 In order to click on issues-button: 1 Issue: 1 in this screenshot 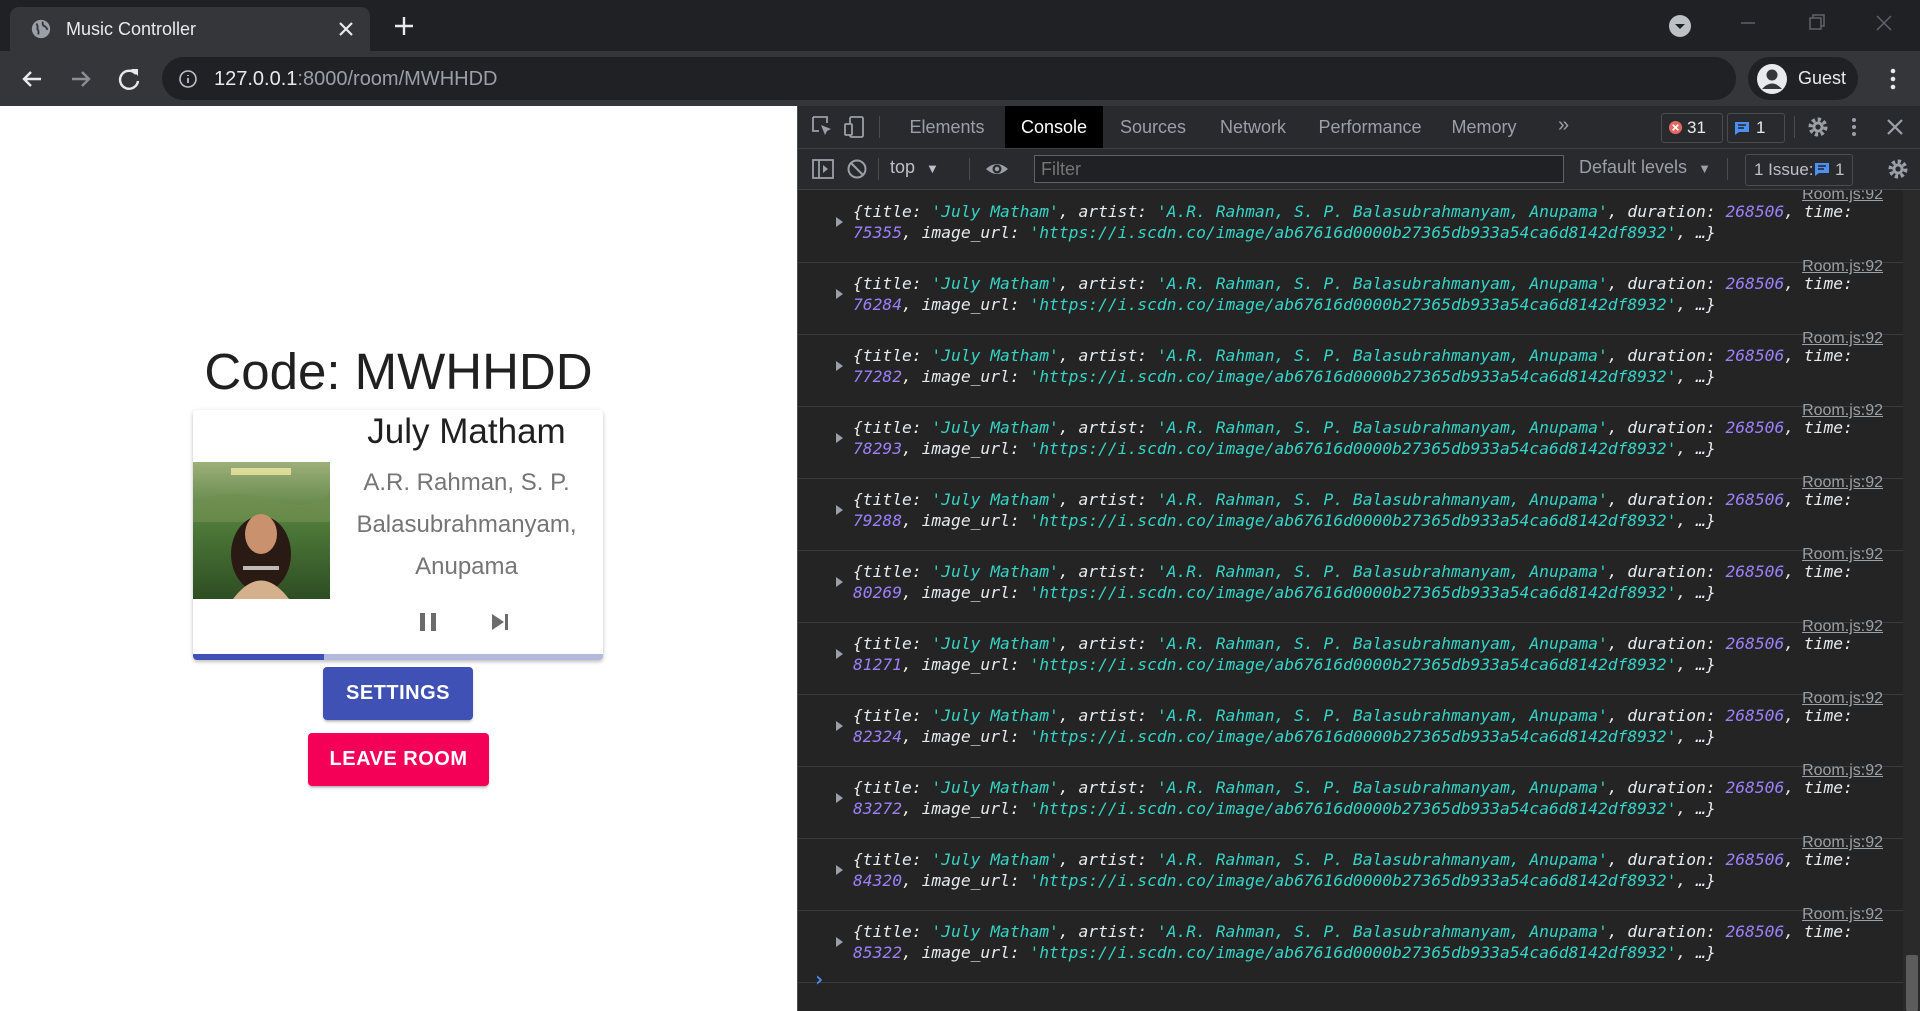, I will do `click(1799, 170)`.